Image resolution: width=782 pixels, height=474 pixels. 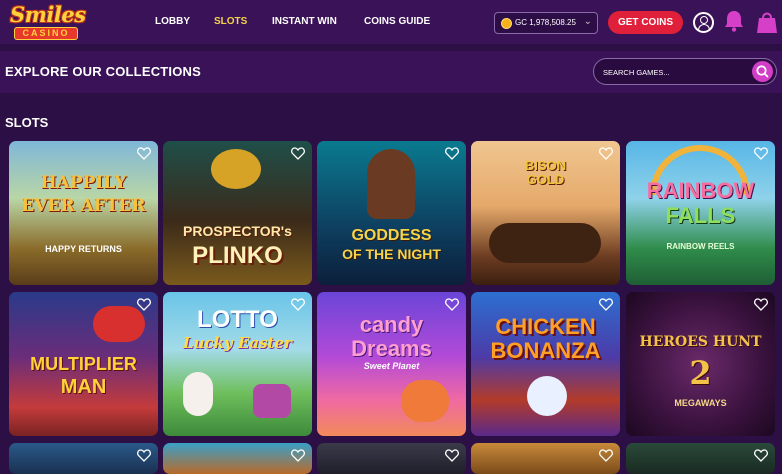 I want to click on game-title-line2: PLINKO, so click(x=237, y=255).